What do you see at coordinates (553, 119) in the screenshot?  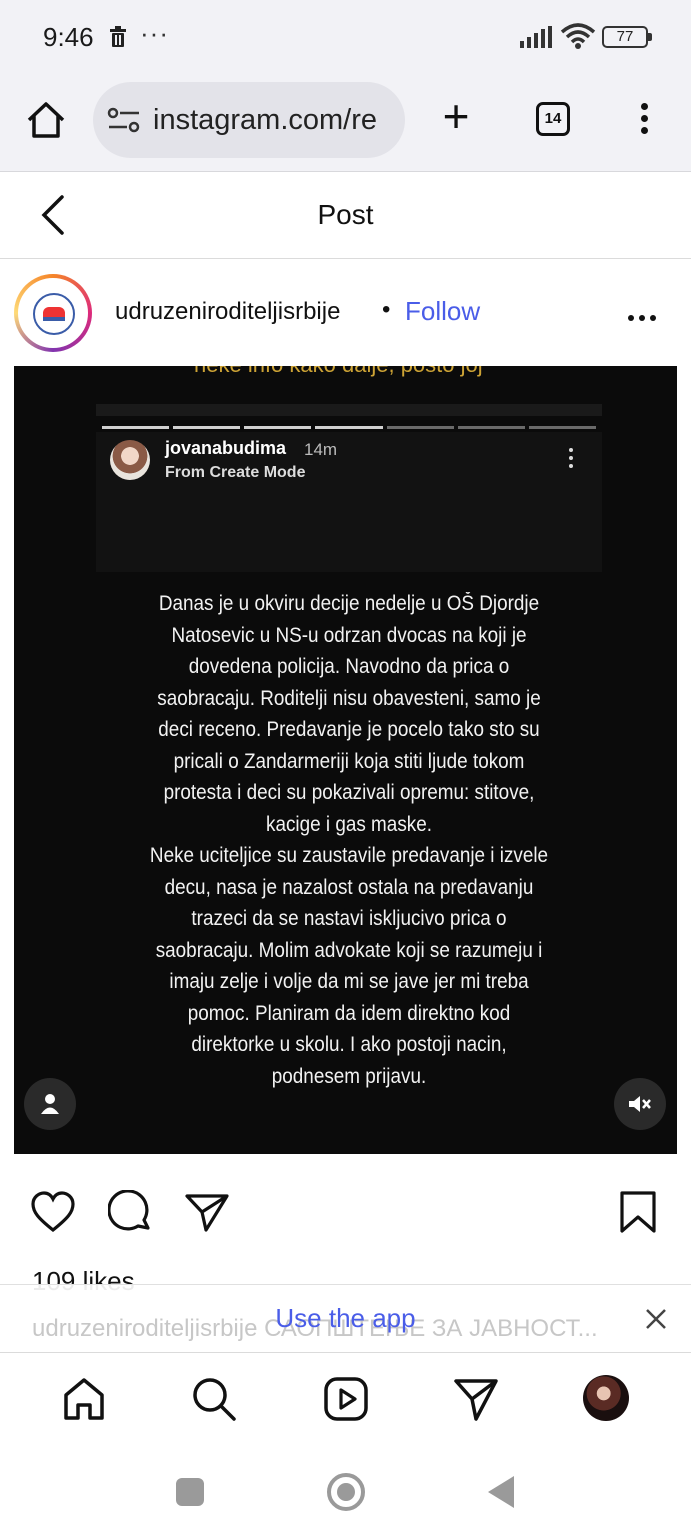 I see `tab-switcher-button: 14` at bounding box center [553, 119].